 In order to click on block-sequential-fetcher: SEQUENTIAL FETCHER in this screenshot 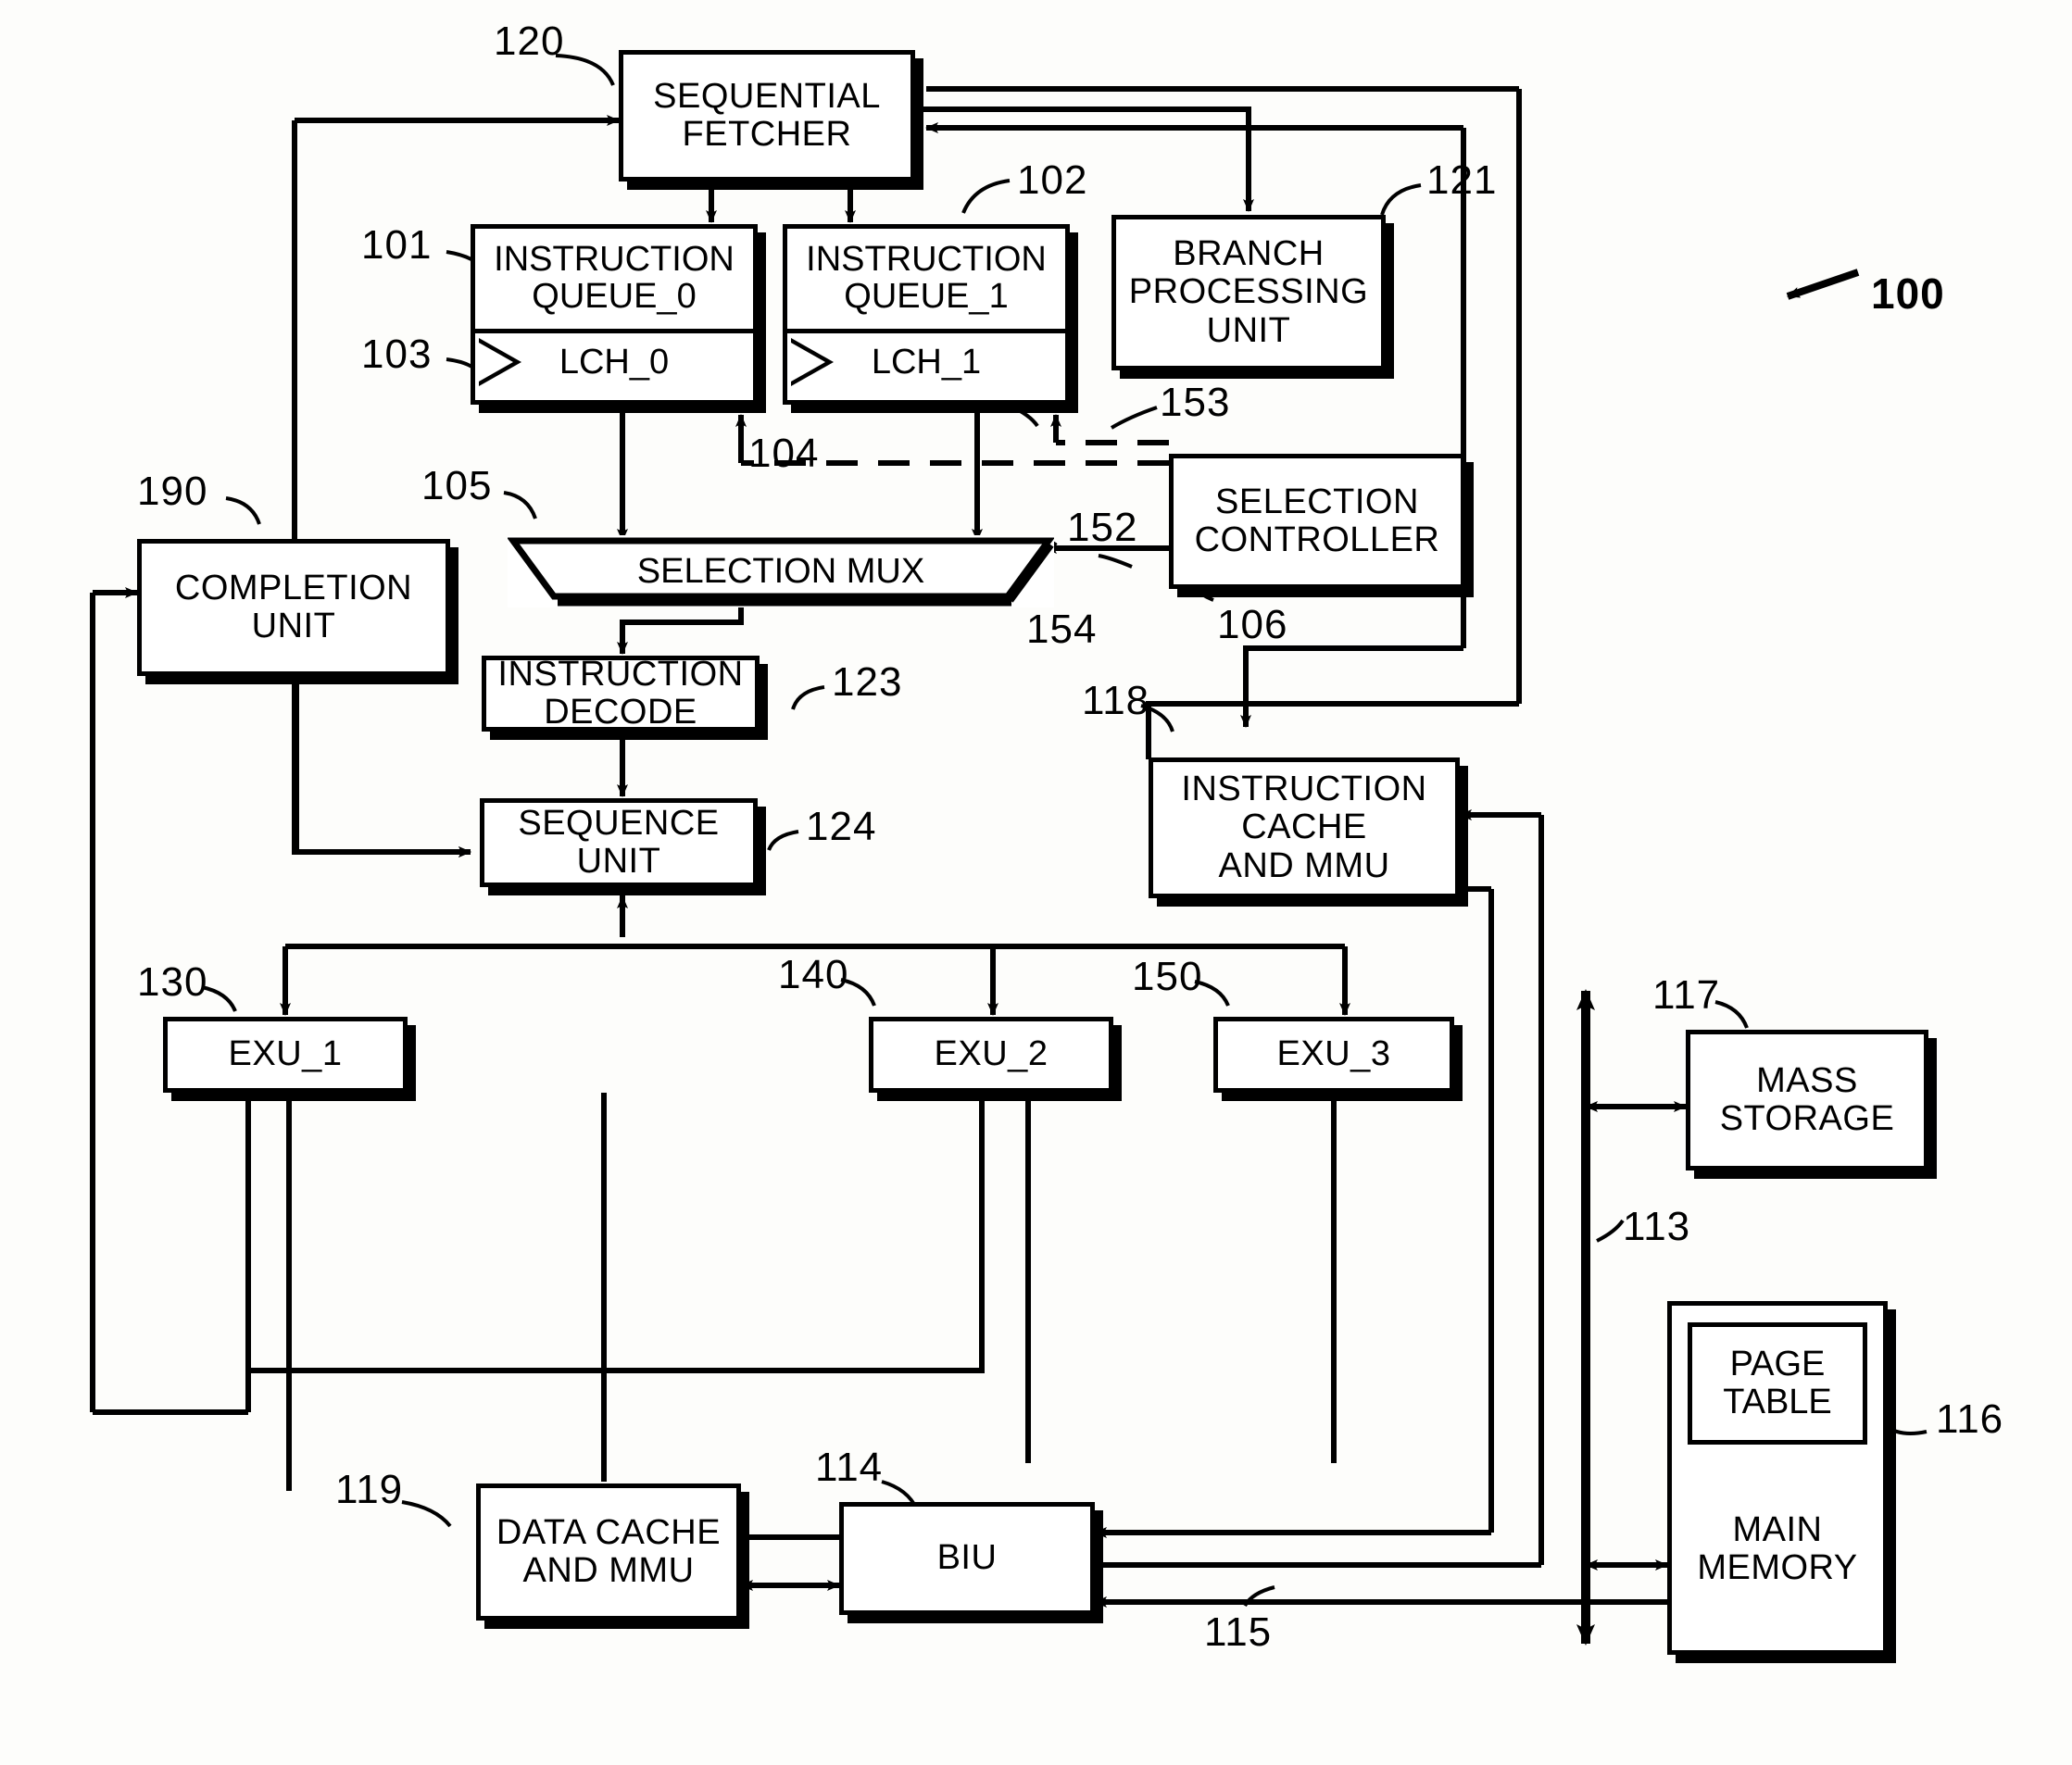, I will do `click(767, 116)`.